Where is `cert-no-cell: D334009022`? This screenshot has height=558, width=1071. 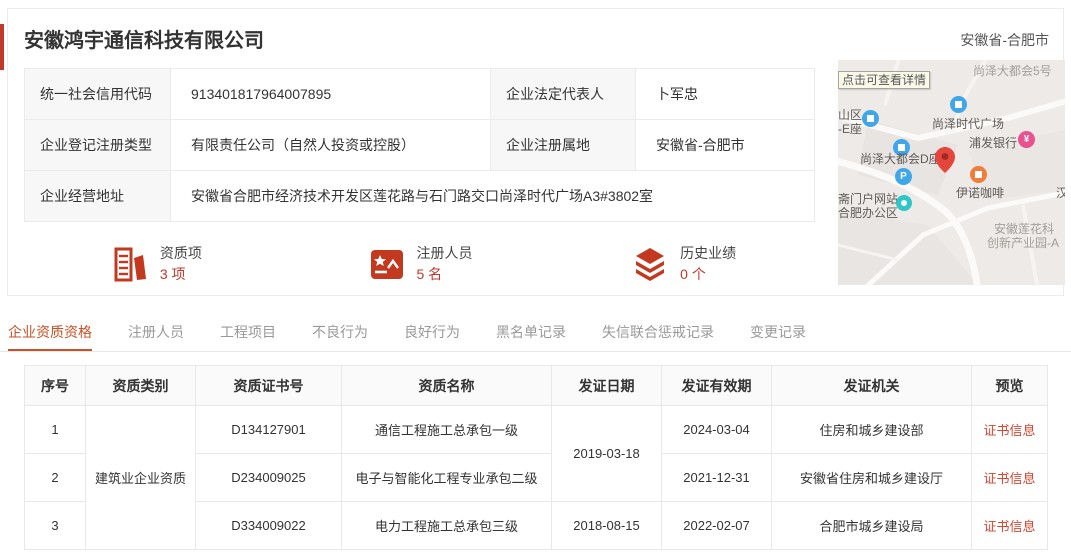 cert-no-cell: D334009022 is located at coordinates (268, 525).